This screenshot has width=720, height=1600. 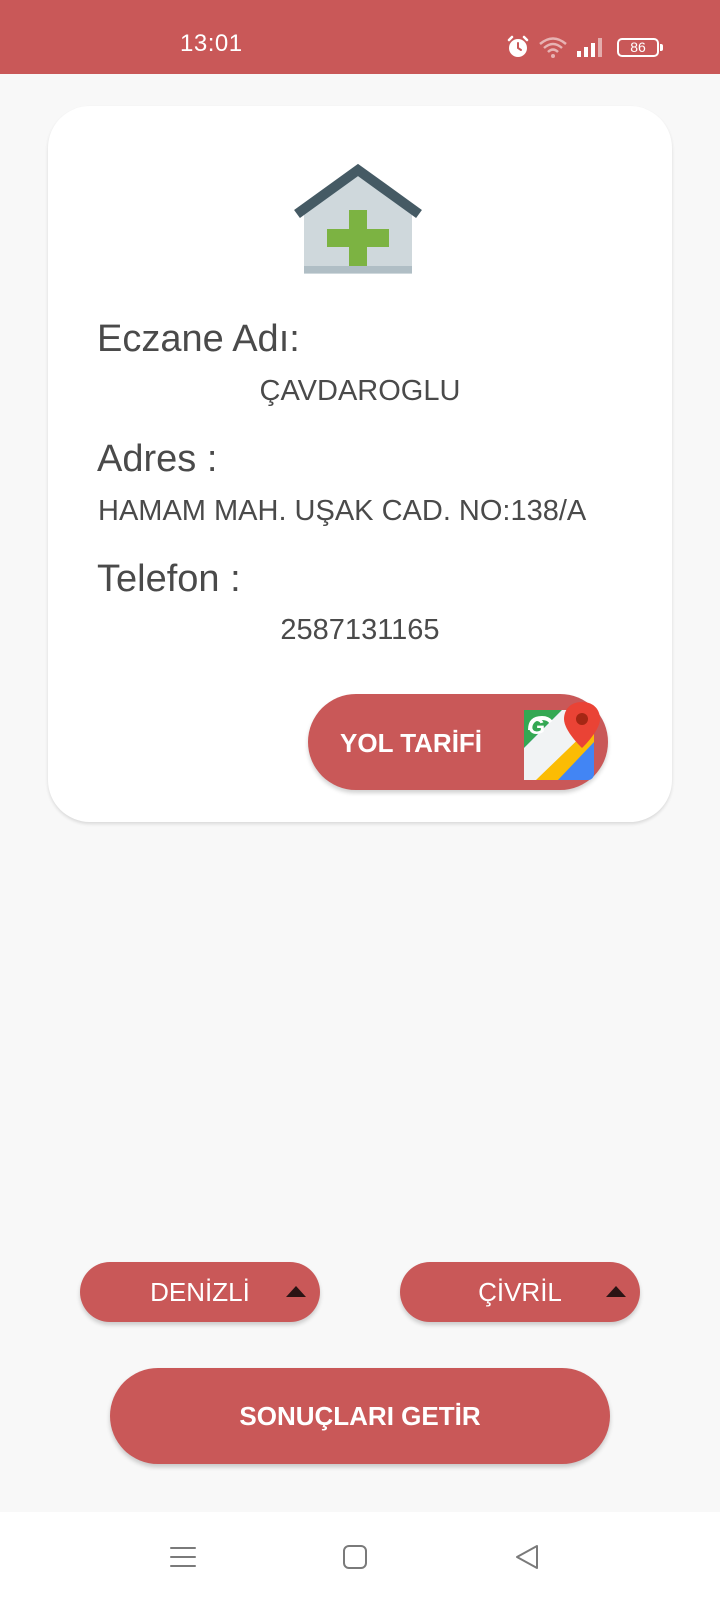 I want to click on system-nav-bar, so click(x=360, y=1556).